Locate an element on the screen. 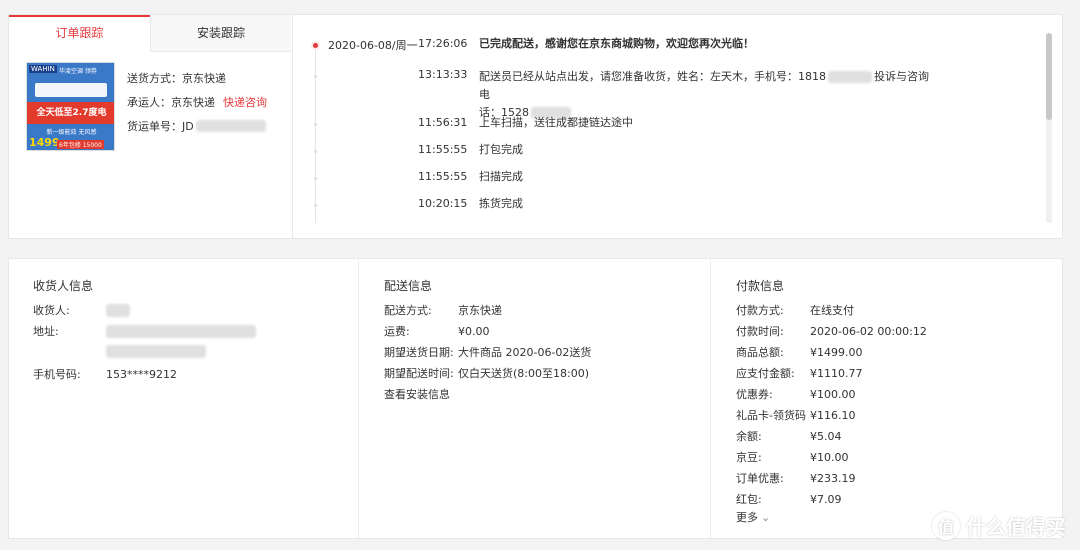  tracking-number-label: 货运单号： is located at coordinates (154, 126).